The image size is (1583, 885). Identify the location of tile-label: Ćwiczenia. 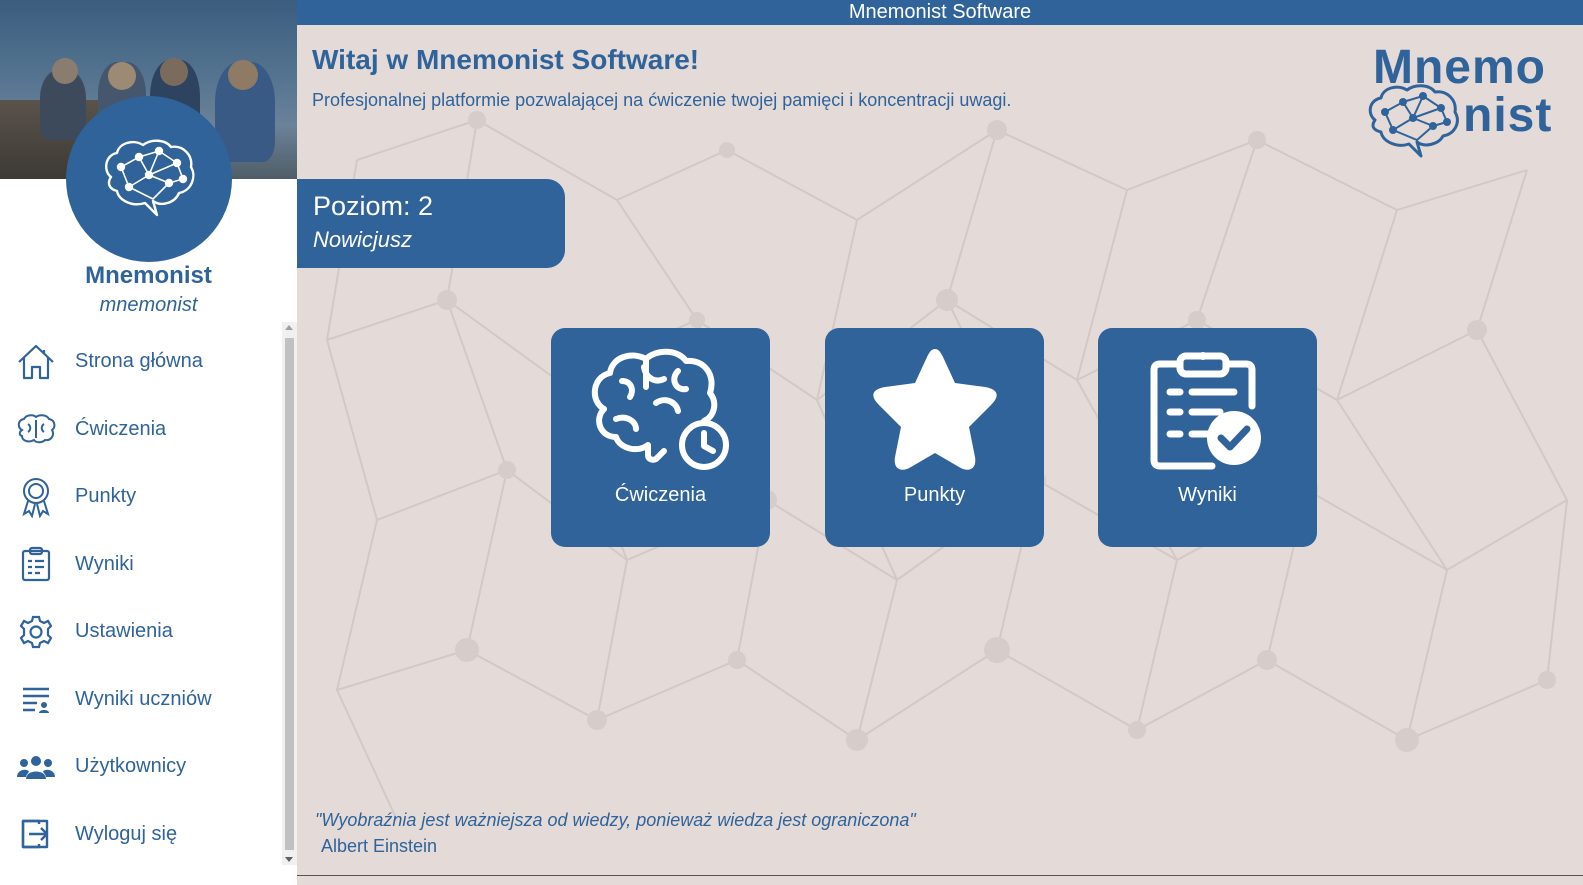
(660, 495).